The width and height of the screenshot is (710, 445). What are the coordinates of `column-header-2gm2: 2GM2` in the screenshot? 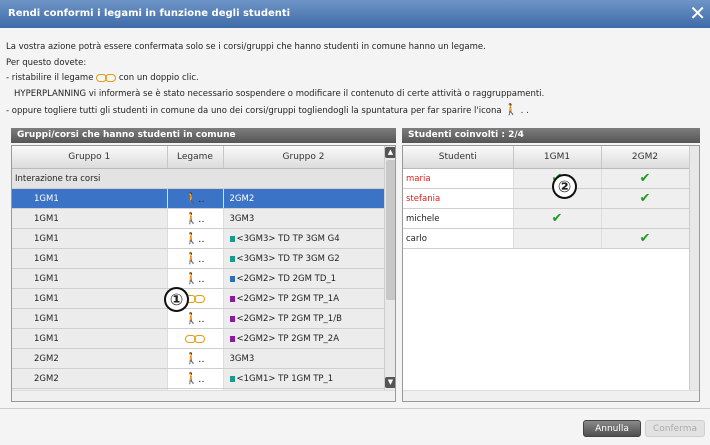 It's located at (645, 157).